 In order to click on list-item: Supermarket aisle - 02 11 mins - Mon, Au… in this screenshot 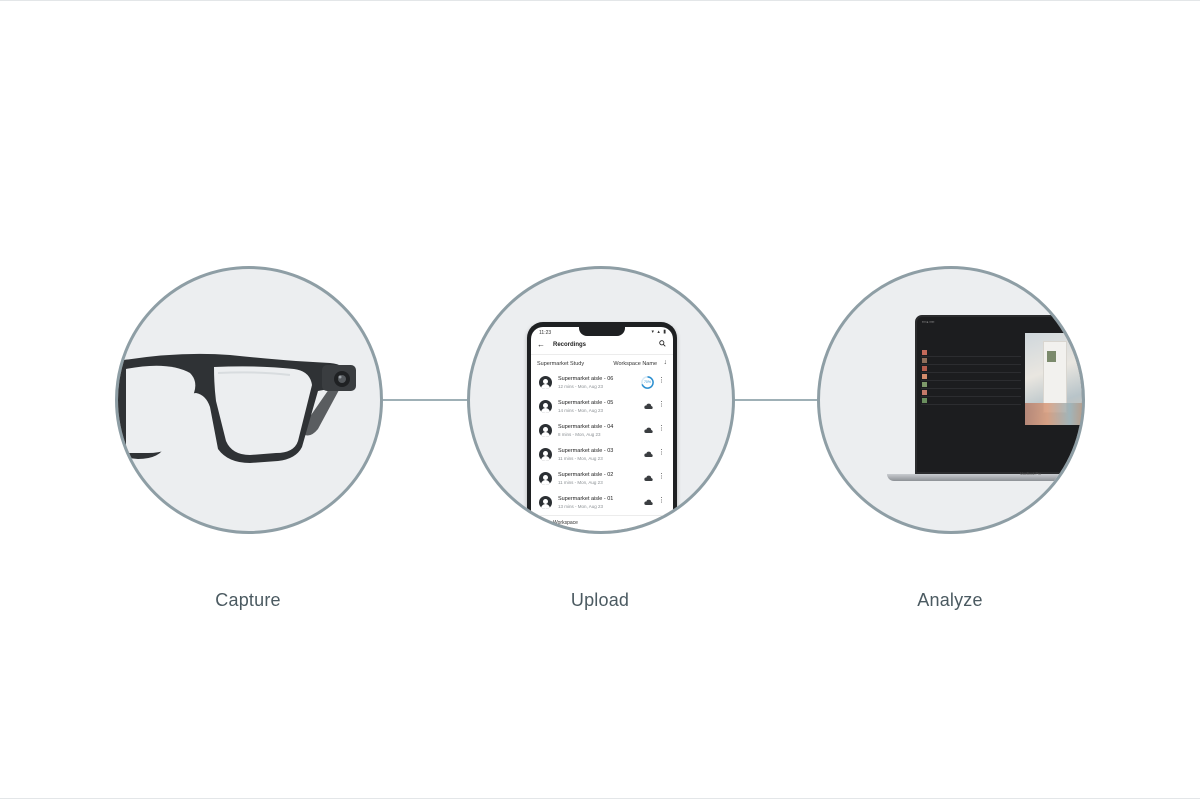, I will do `click(602, 479)`.